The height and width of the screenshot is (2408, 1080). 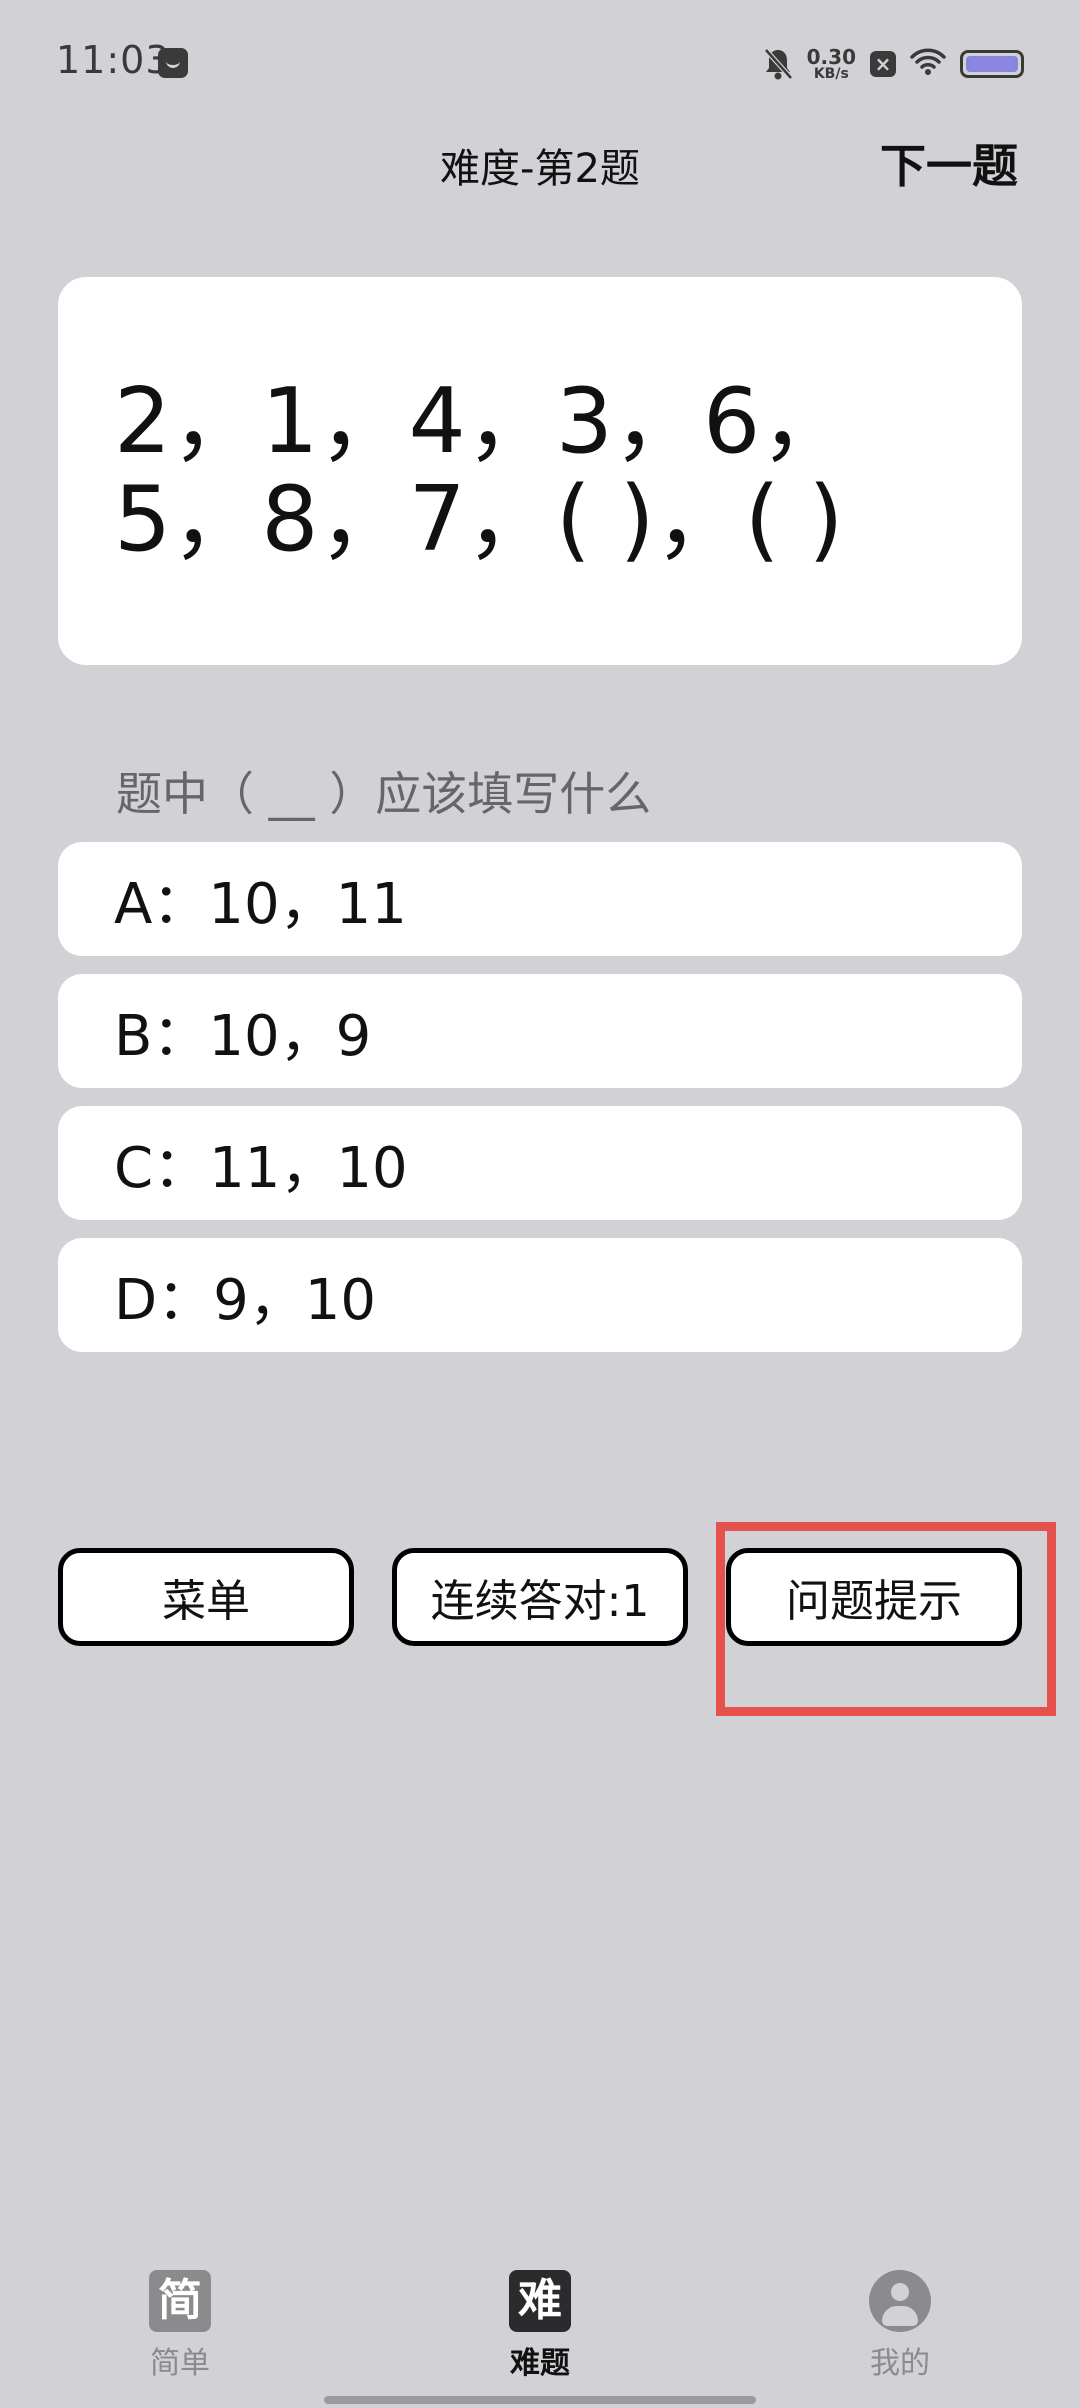 What do you see at coordinates (900, 2301) in the screenshot?
I see `user-icon` at bounding box center [900, 2301].